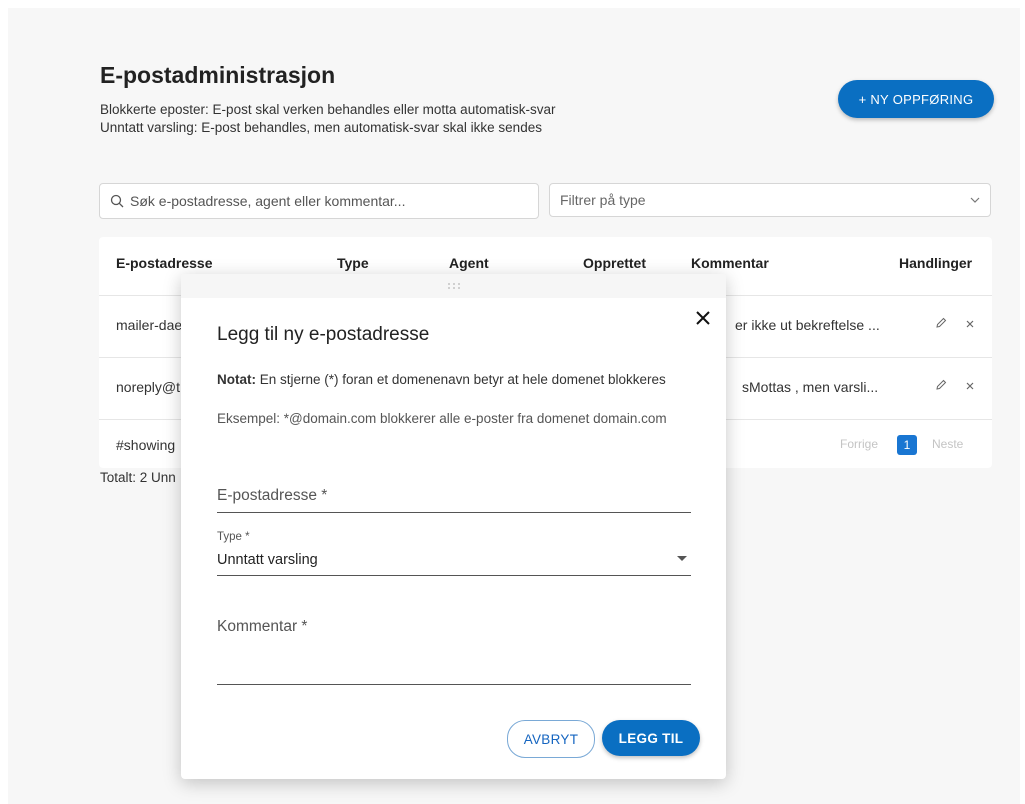  I want to click on drag-handle-icon, so click(453, 286).